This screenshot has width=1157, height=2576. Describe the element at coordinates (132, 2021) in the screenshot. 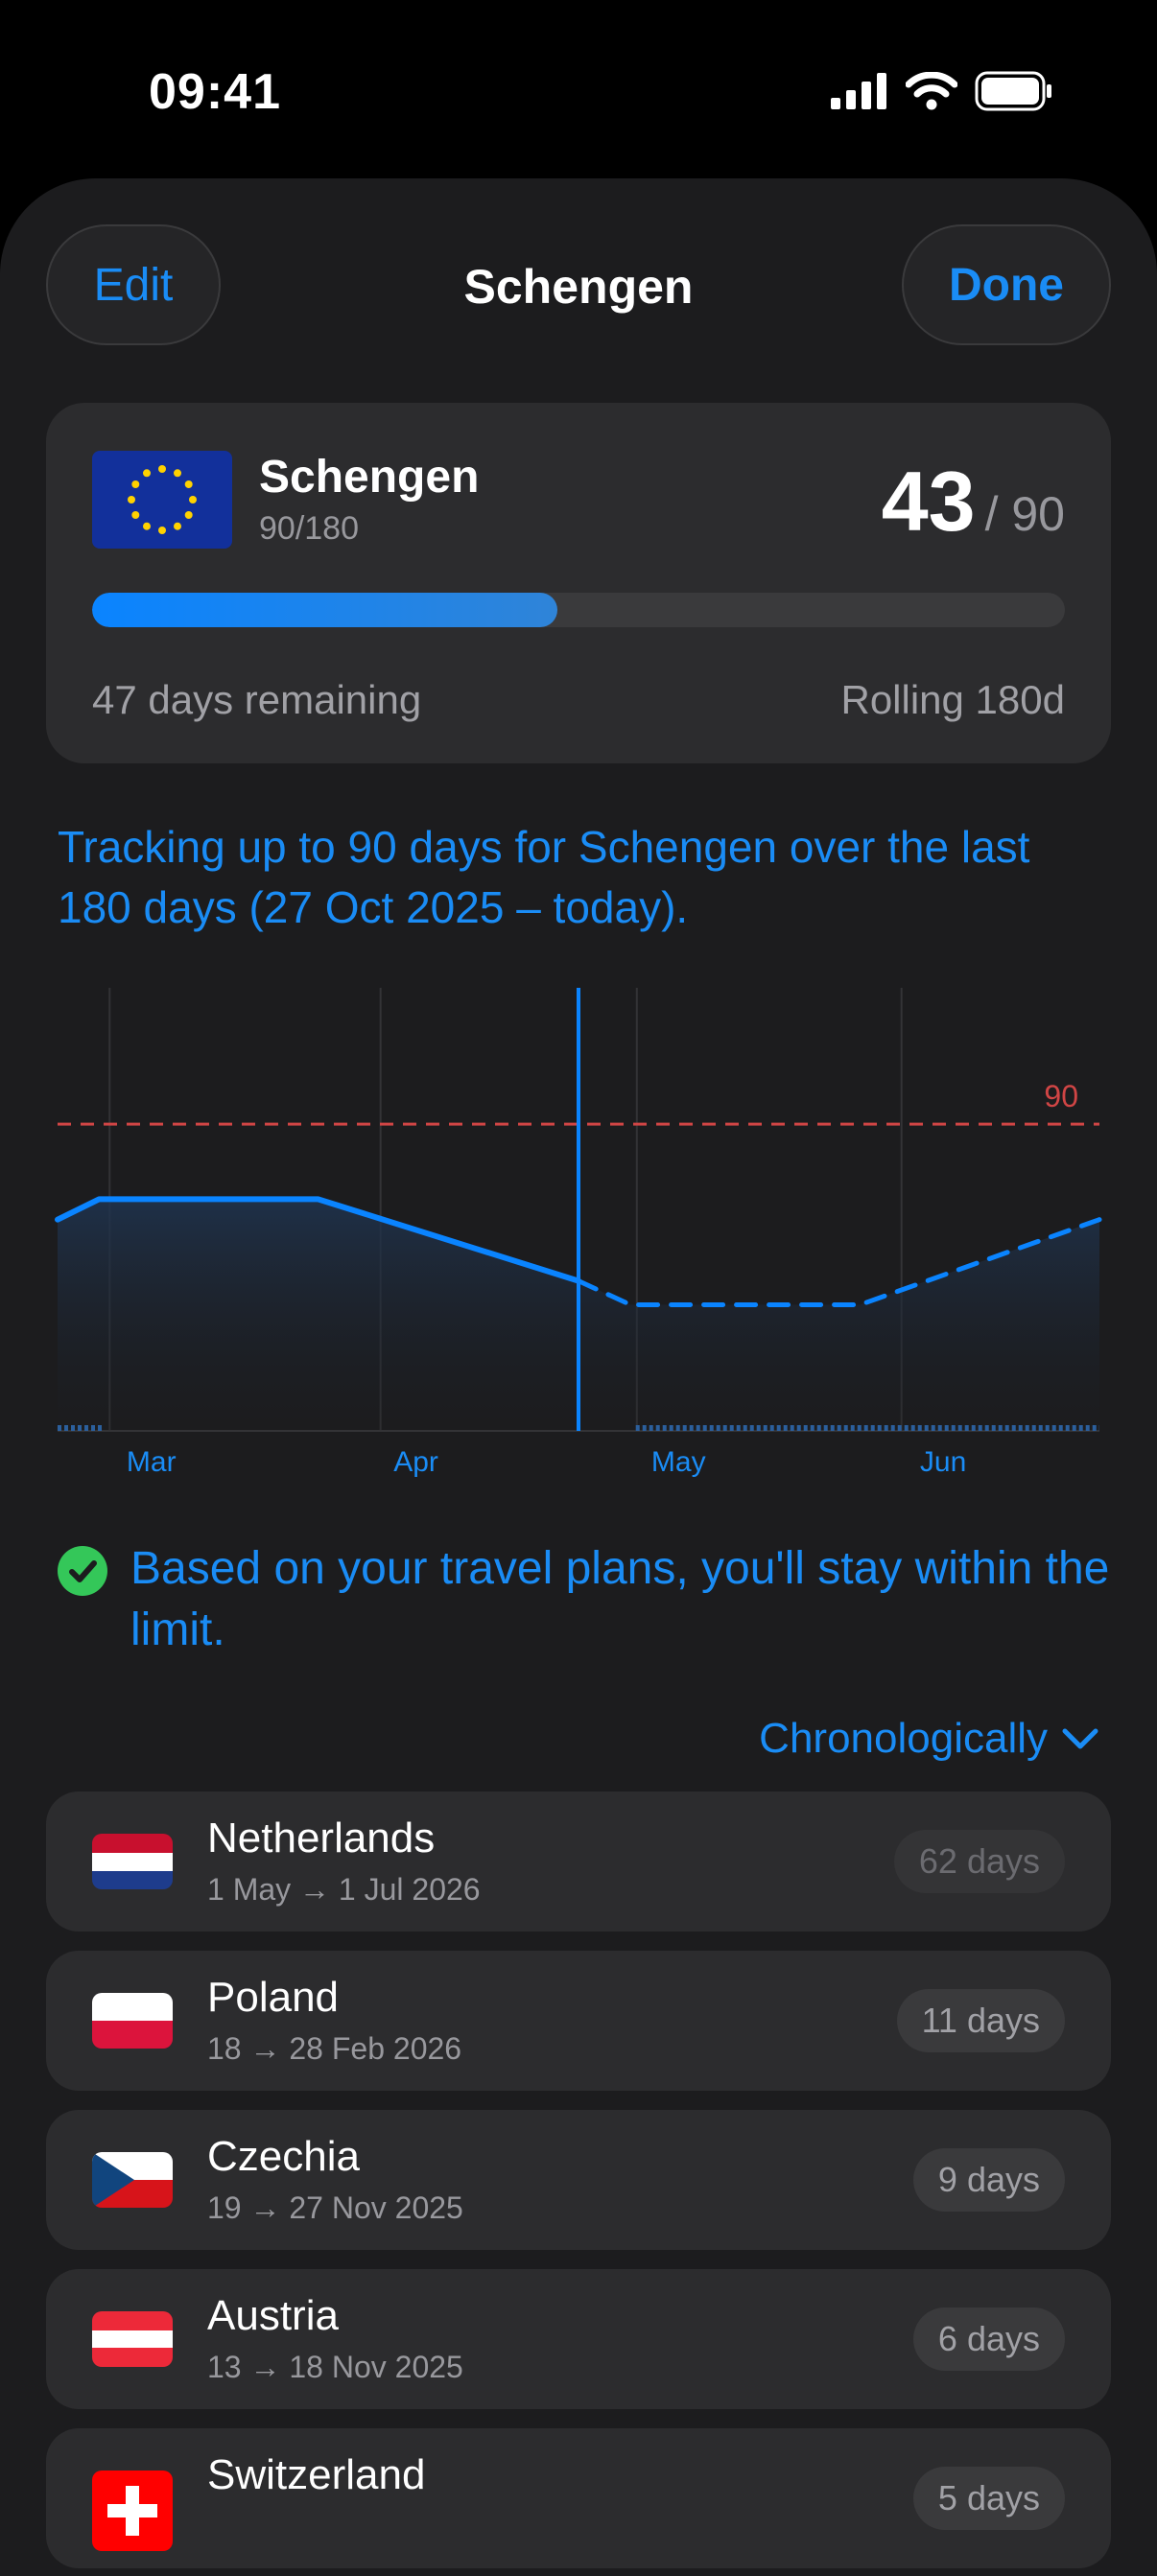

I see `poland-flag-icon` at that location.